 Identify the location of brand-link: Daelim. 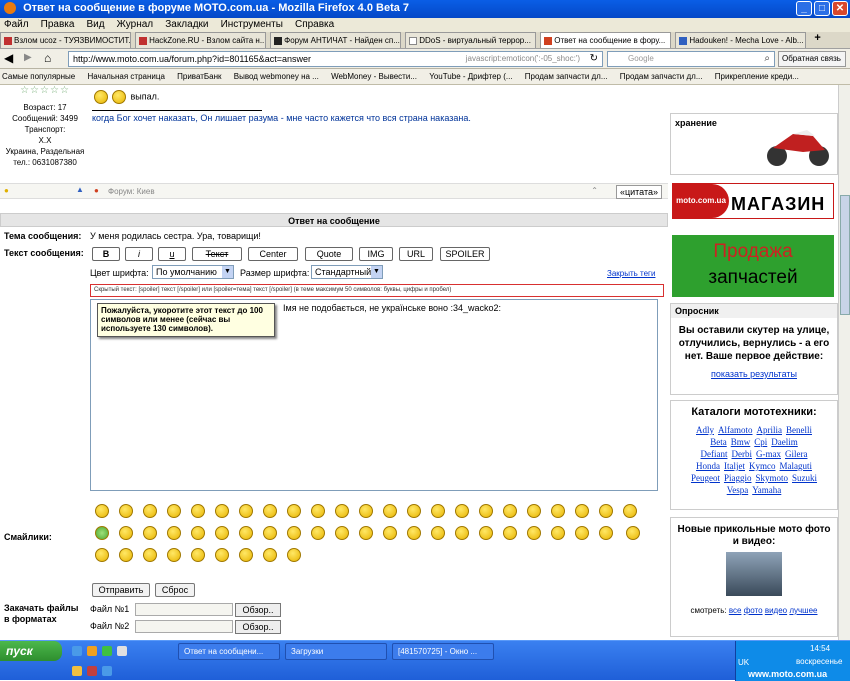
(784, 442).